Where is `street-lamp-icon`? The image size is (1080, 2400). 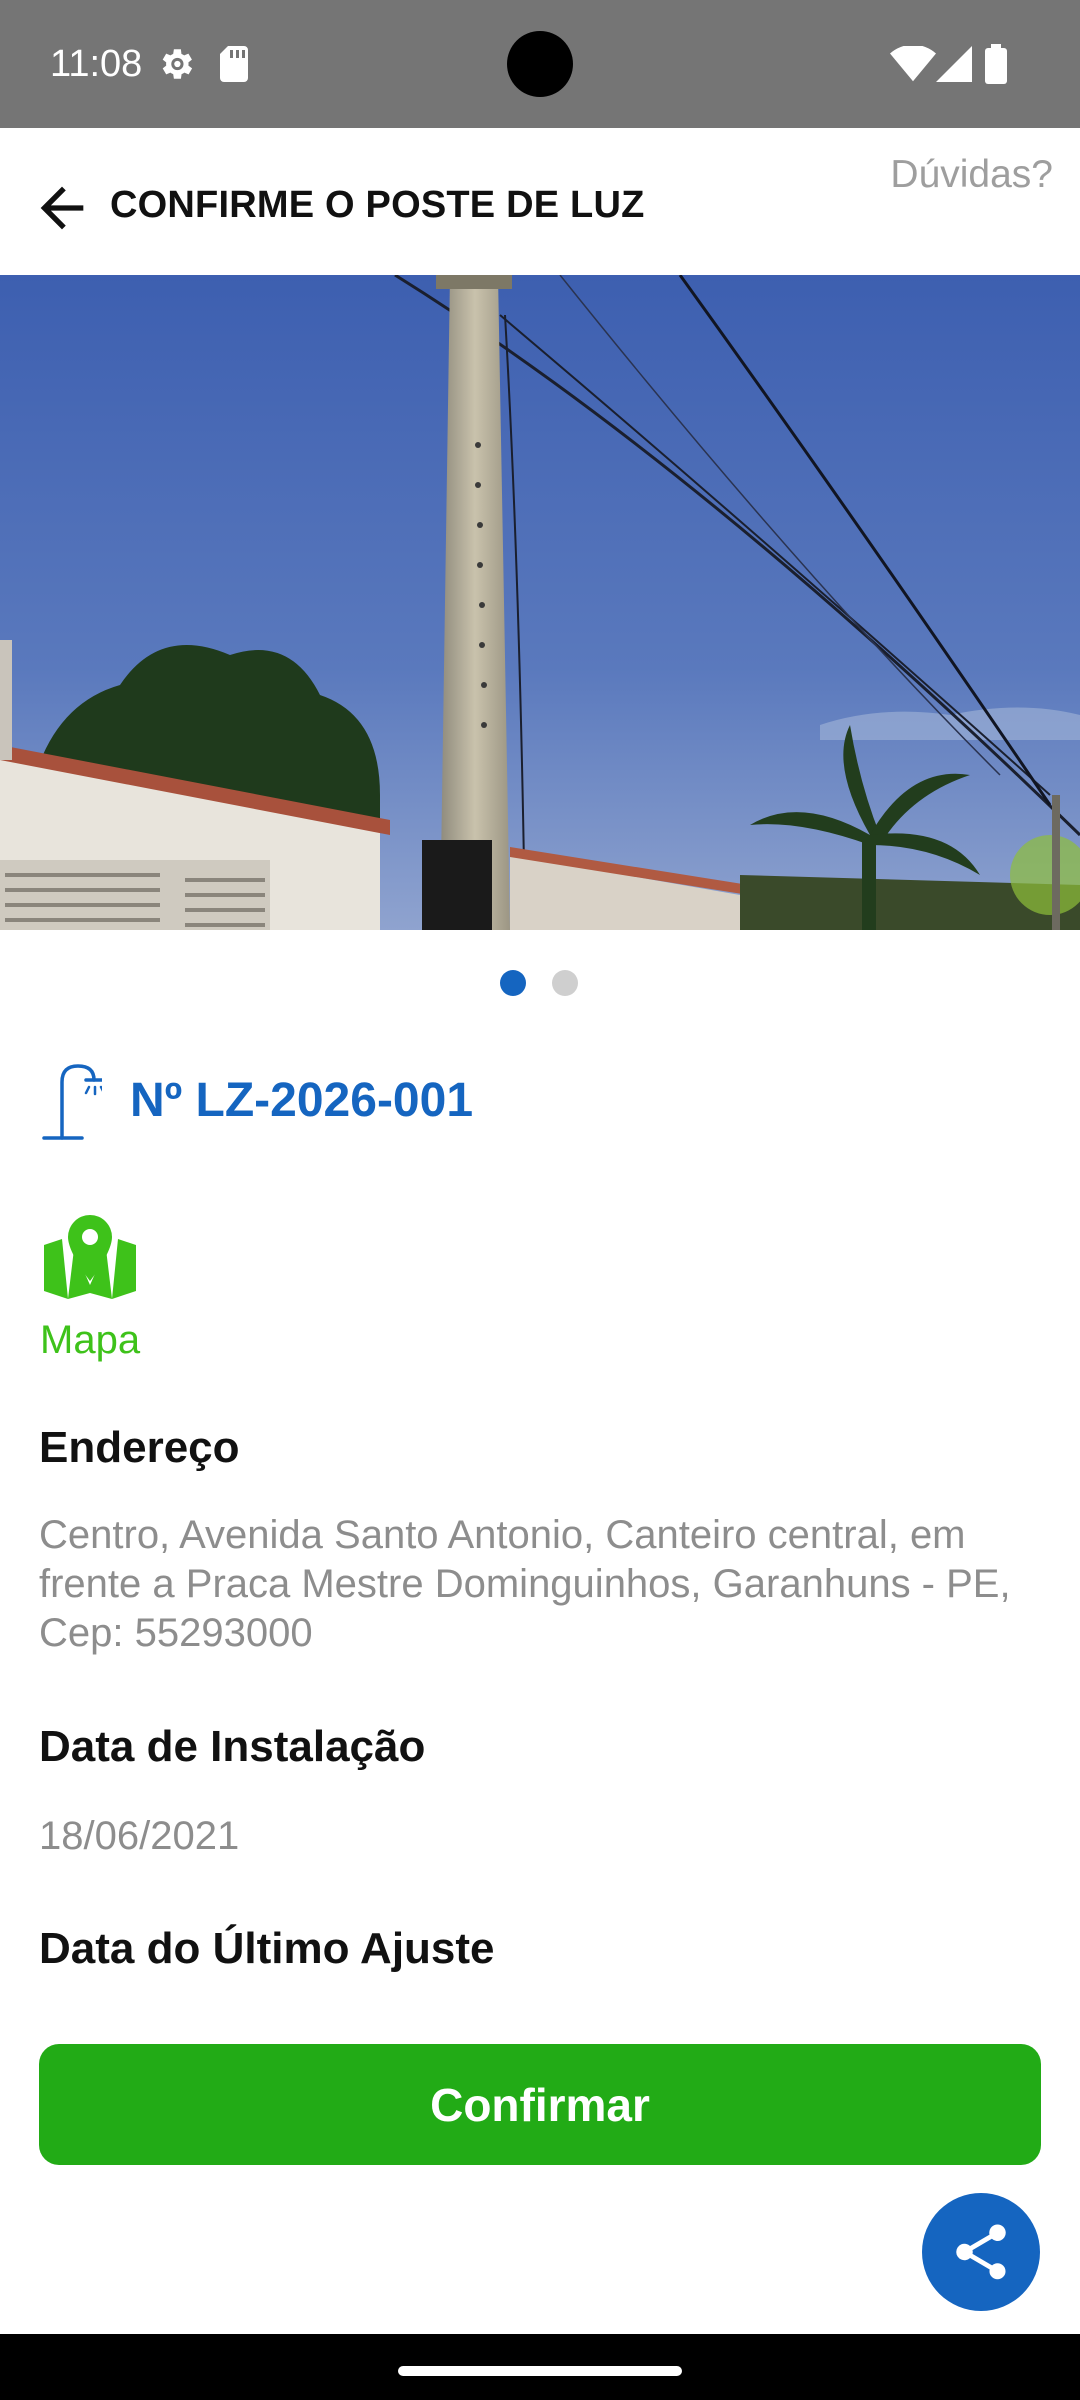 street-lamp-icon is located at coordinates (72, 1102).